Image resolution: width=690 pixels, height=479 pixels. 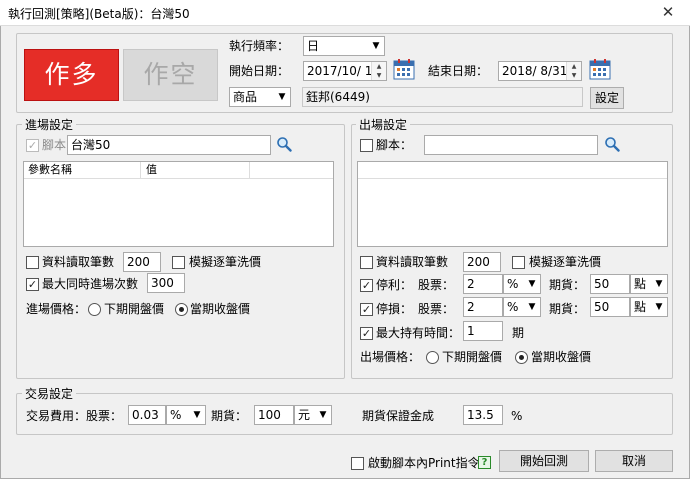 I want to click on fee-stock-field: 0.03, so click(x=147, y=415).